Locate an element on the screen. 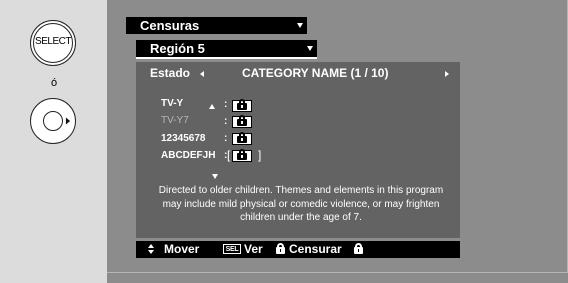 Image resolution: width=568 pixels, height=283 pixels. rating-label-tv-y7: TV-Y7 is located at coordinates (175, 120).